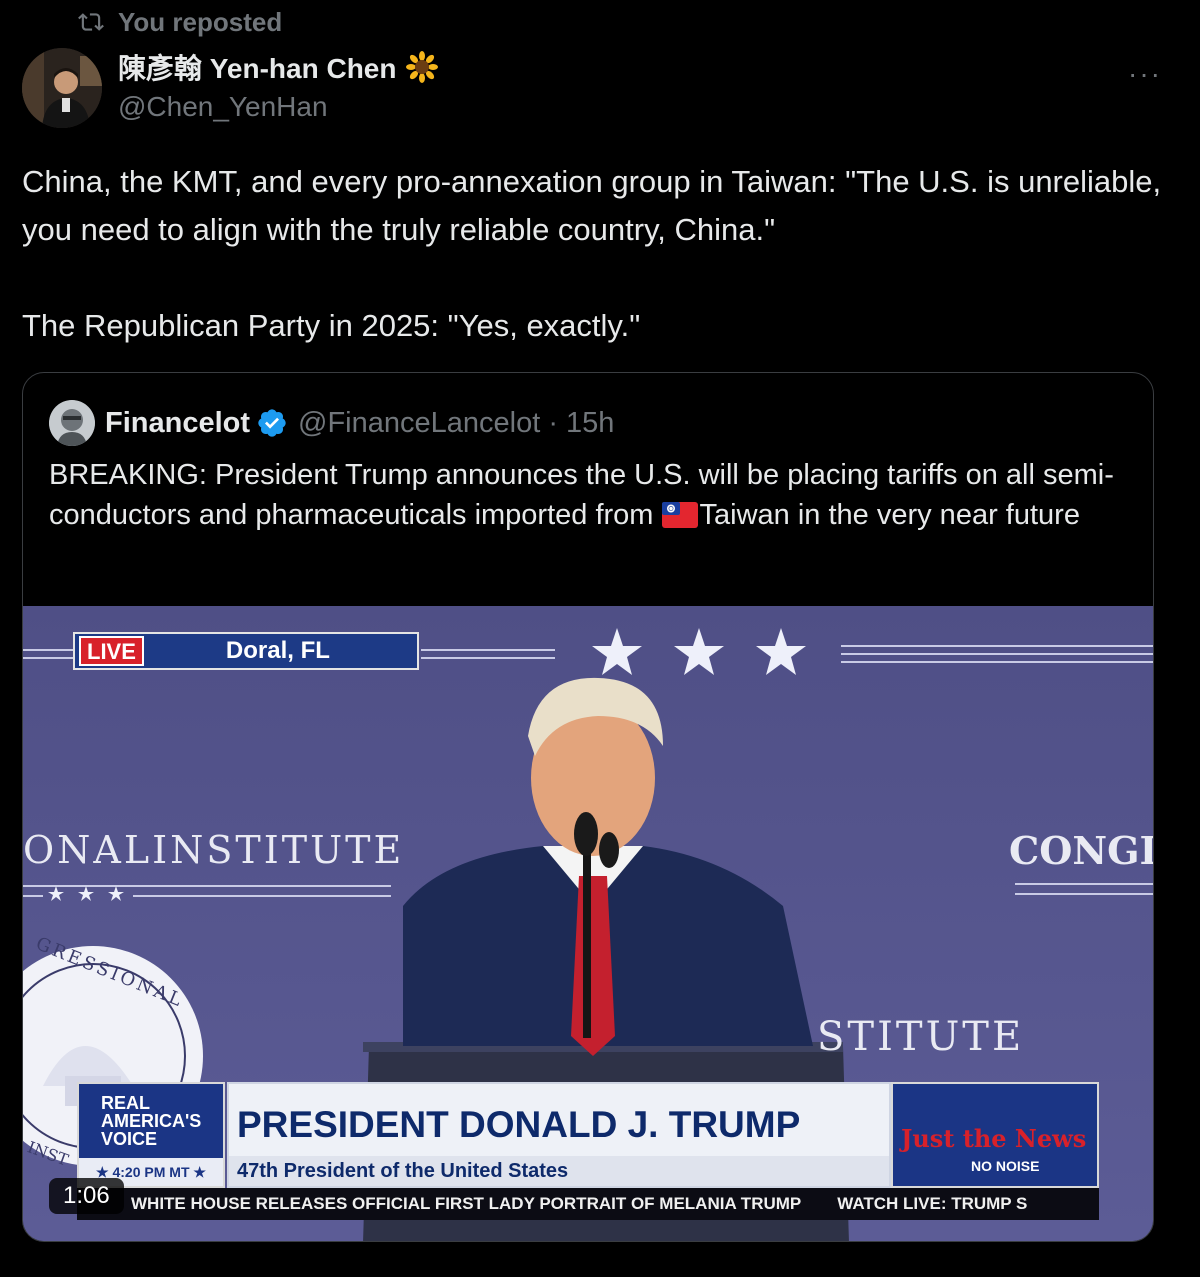 The height and width of the screenshot is (1277, 1200). I want to click on network-logo: REAL AMERICA'S VOICE ★ 4:20 PM MT ★, so click(151, 1135).